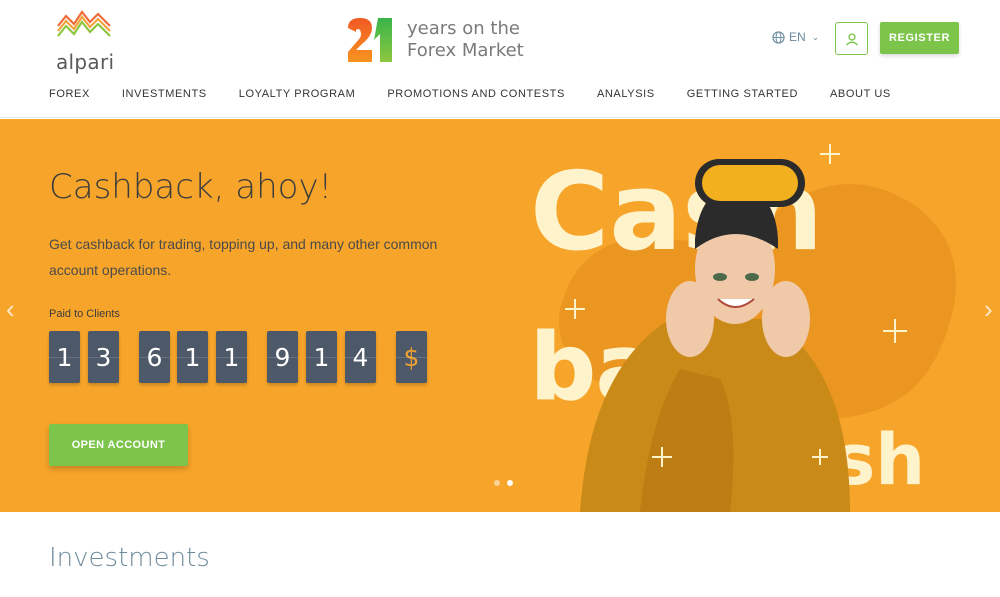 Image resolution: width=1000 pixels, height=597 pixels. What do you see at coordinates (129, 558) in the screenshot?
I see `section-title-investments: Investments` at bounding box center [129, 558].